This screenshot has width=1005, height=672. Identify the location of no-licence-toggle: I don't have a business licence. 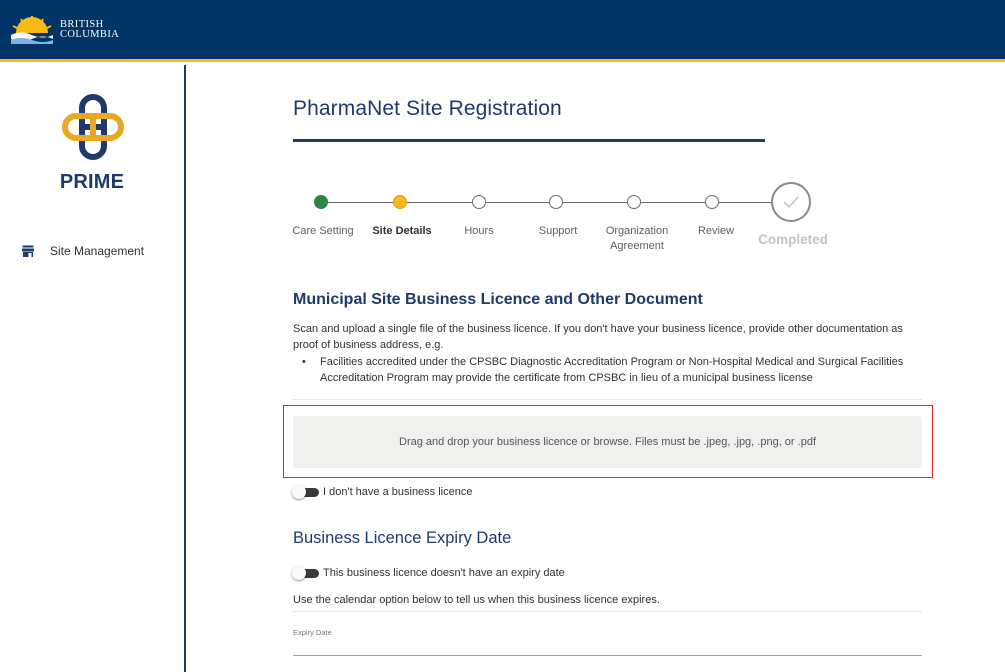
(382, 492).